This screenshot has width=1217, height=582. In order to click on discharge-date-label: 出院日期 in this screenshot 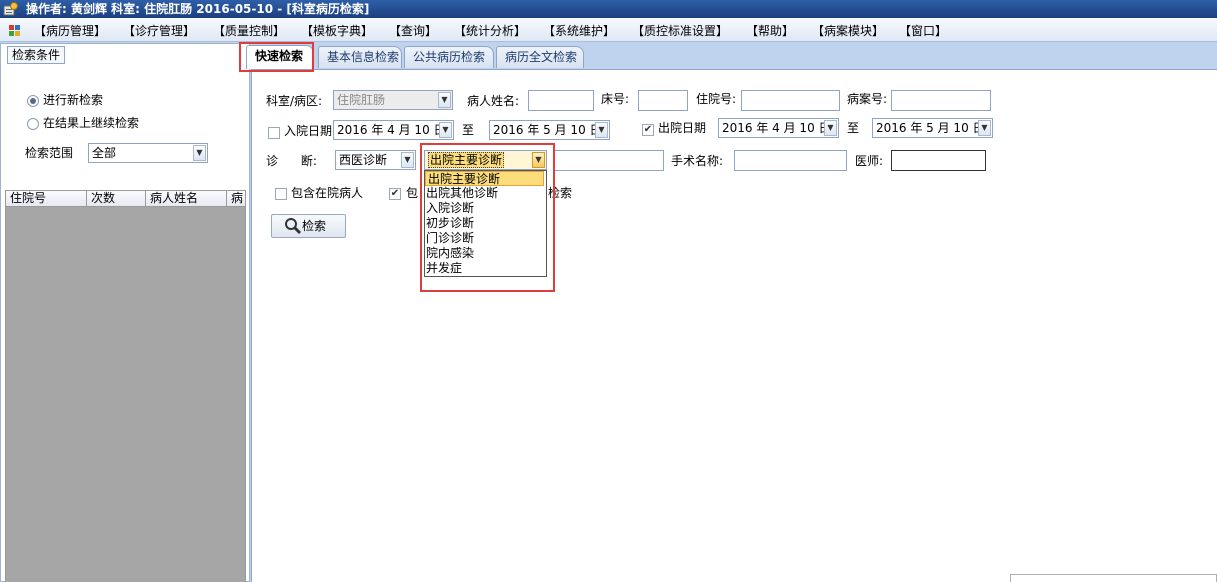, I will do `click(682, 128)`.